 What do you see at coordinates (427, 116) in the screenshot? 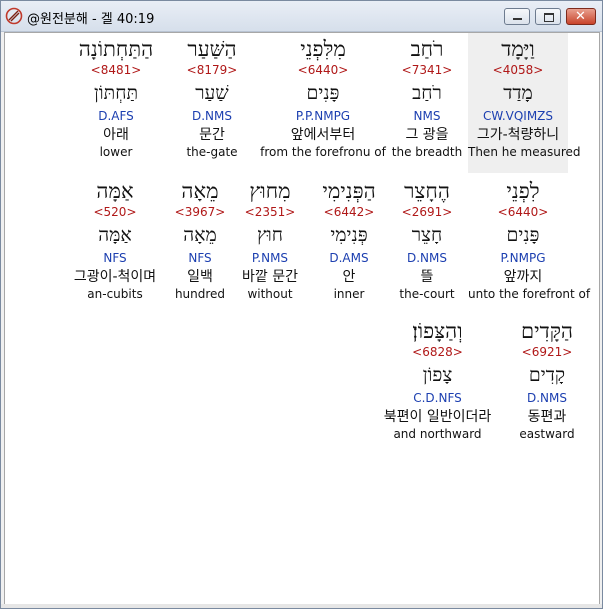
I see `morphology-code: NMS` at bounding box center [427, 116].